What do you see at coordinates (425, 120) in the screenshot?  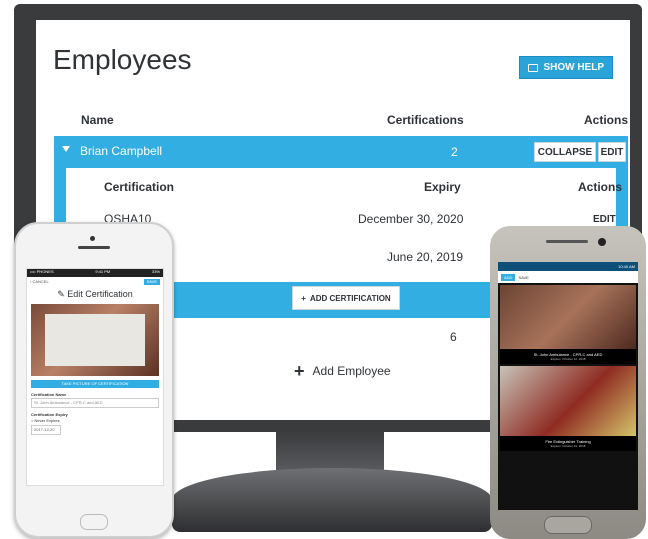 I see `column-header-certifications: Certifications` at bounding box center [425, 120].